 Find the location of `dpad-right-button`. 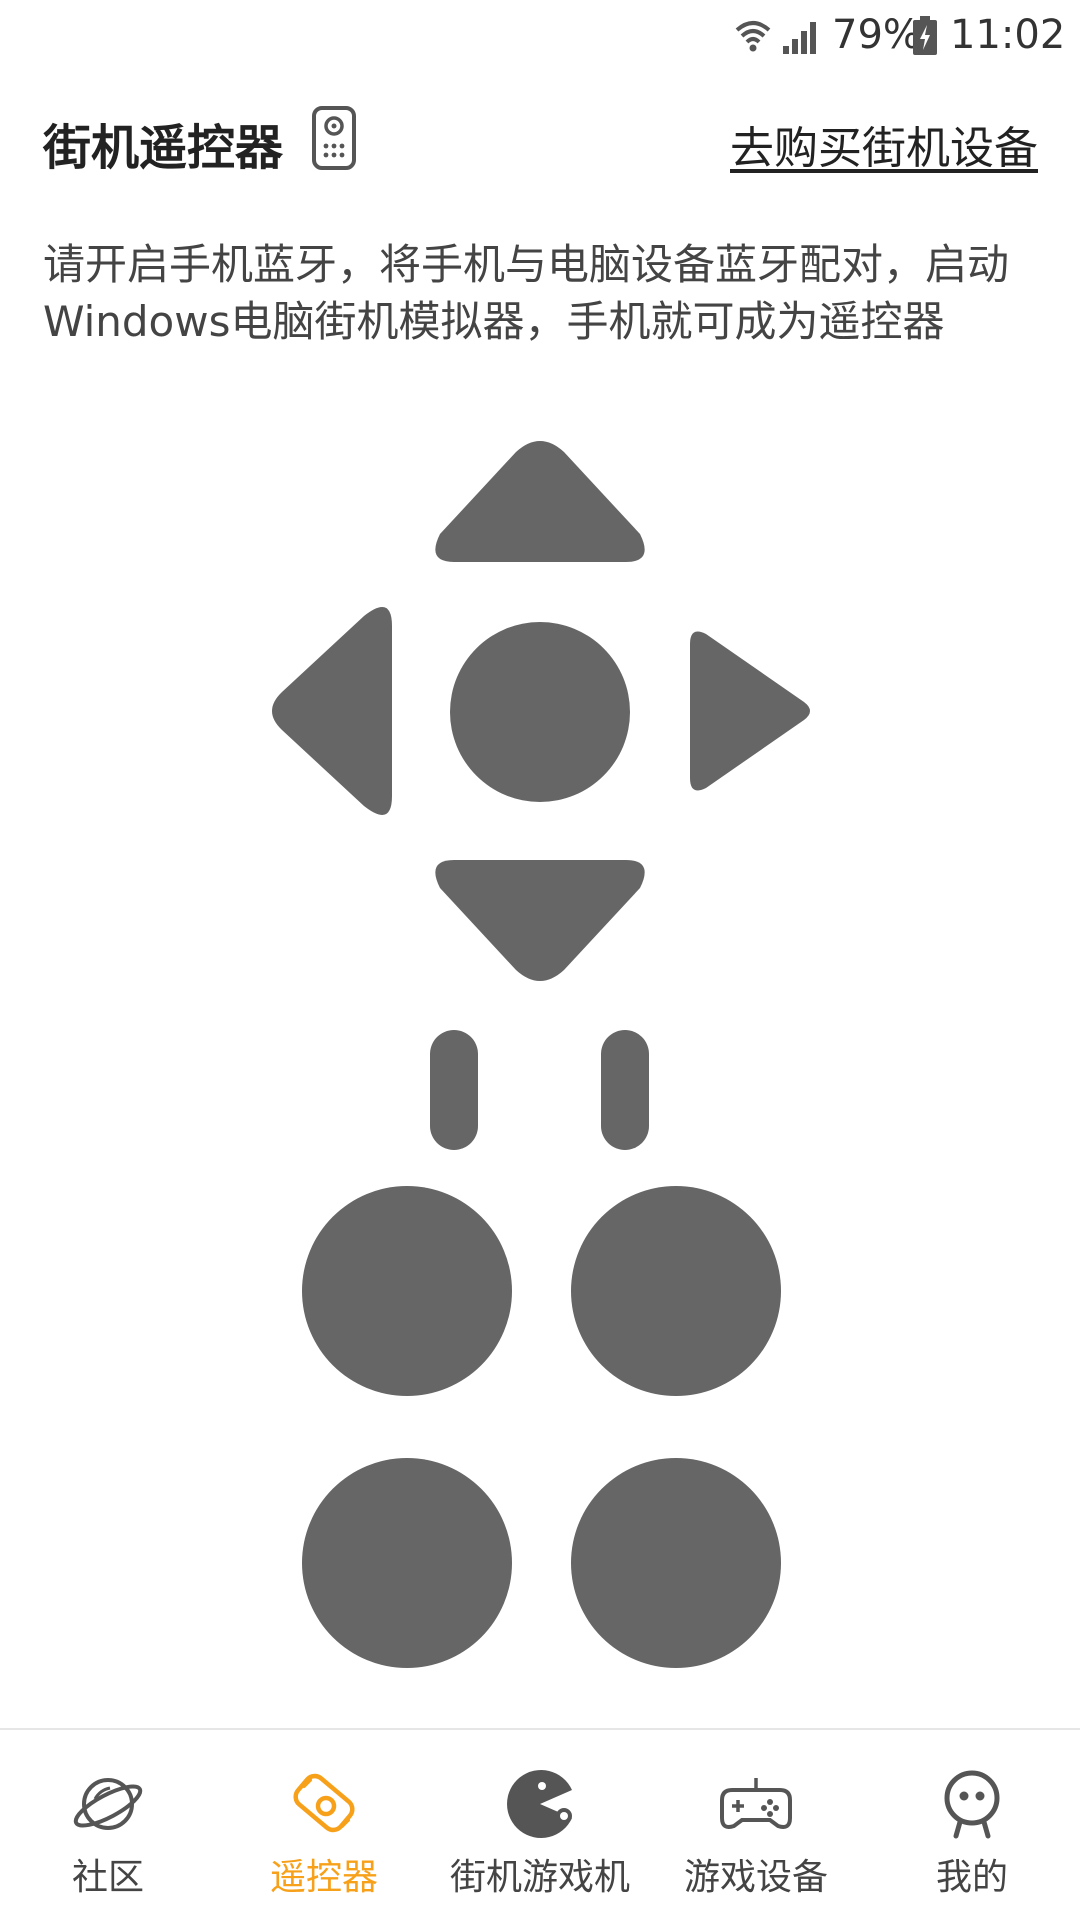

dpad-right-button is located at coordinates (751, 711).